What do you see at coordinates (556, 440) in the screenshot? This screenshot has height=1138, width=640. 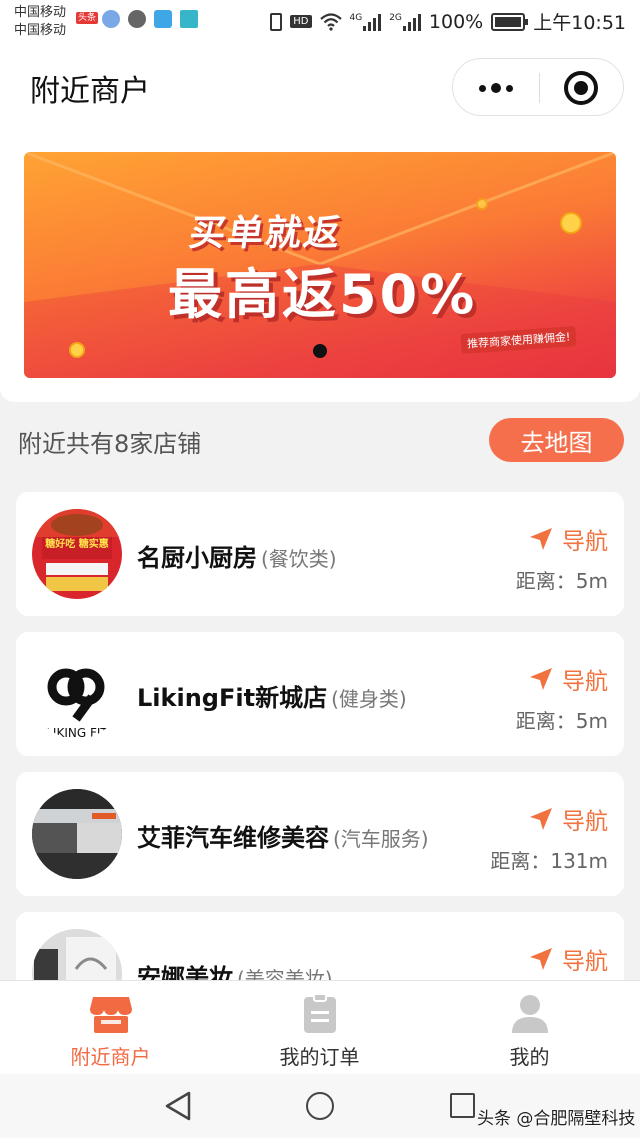 I see `go-to-map-button: 去地图` at bounding box center [556, 440].